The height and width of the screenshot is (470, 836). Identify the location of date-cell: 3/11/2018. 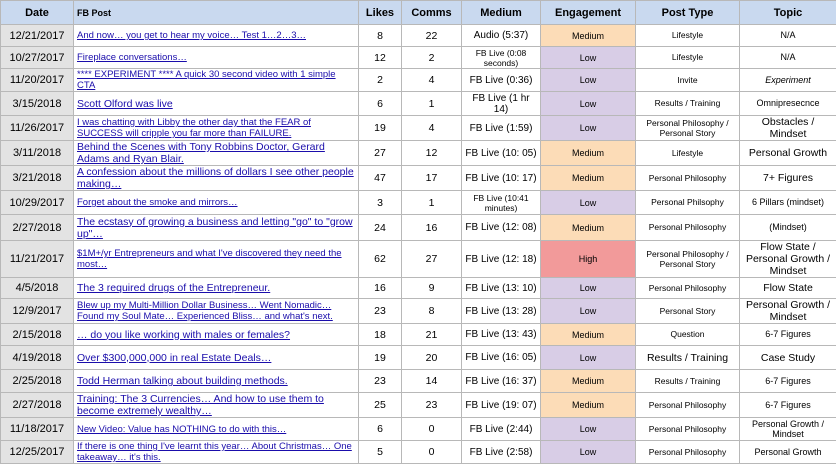
(37, 153).